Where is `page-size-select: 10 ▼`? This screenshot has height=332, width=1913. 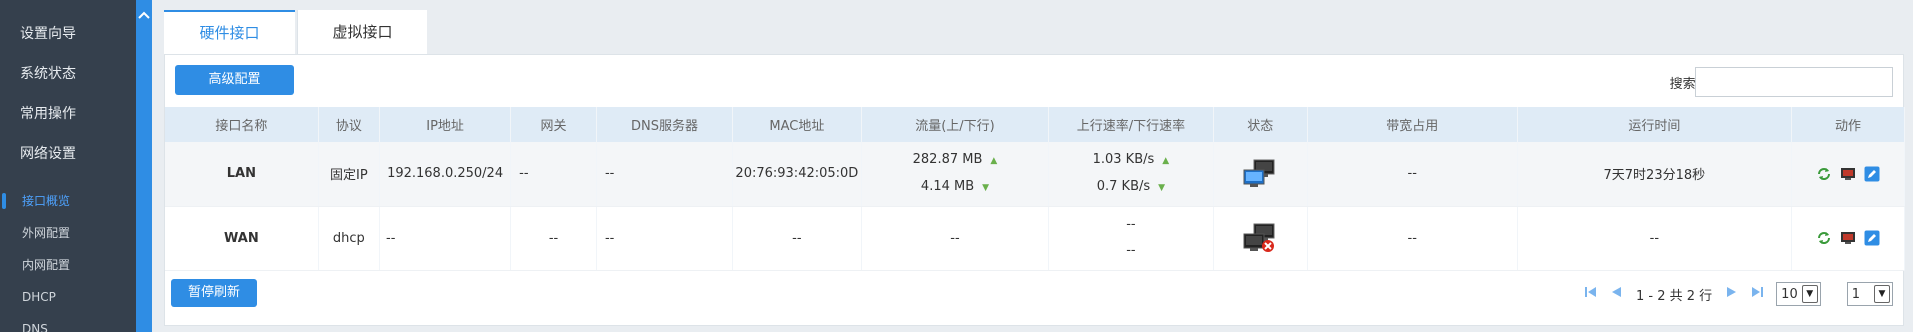 page-size-select: 10 ▼ is located at coordinates (1798, 294).